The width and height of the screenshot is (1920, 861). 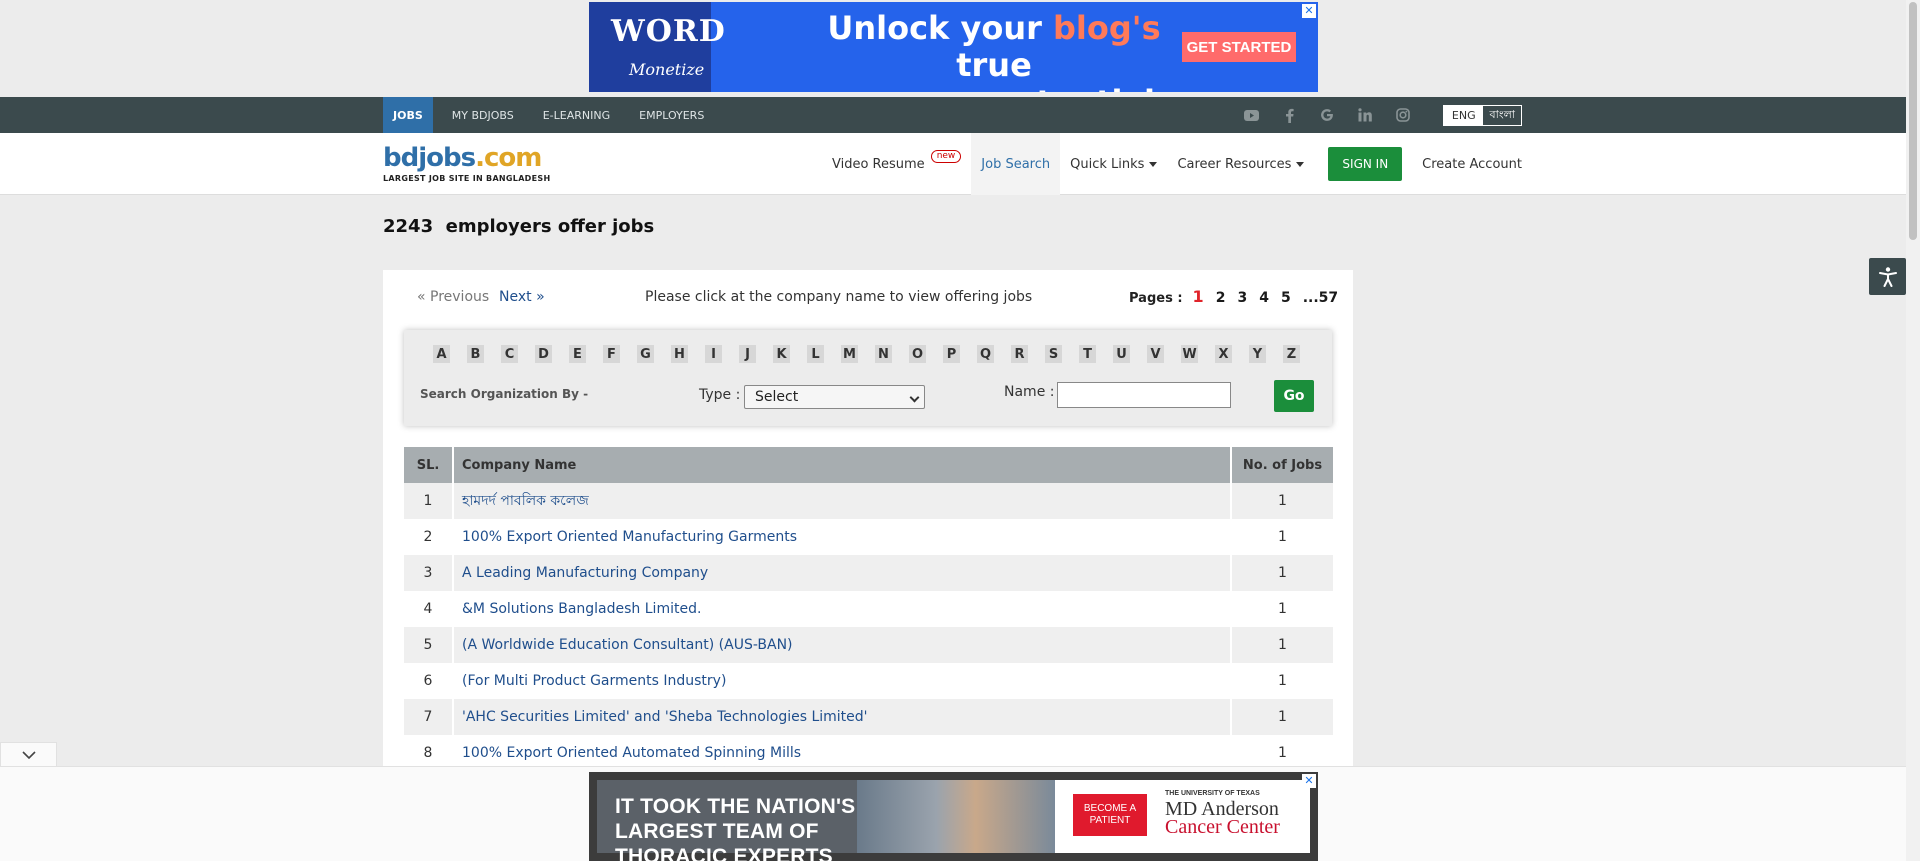 What do you see at coordinates (843, 681) in the screenshot?
I see `company-link: (For Multi Product Garments Industry)` at bounding box center [843, 681].